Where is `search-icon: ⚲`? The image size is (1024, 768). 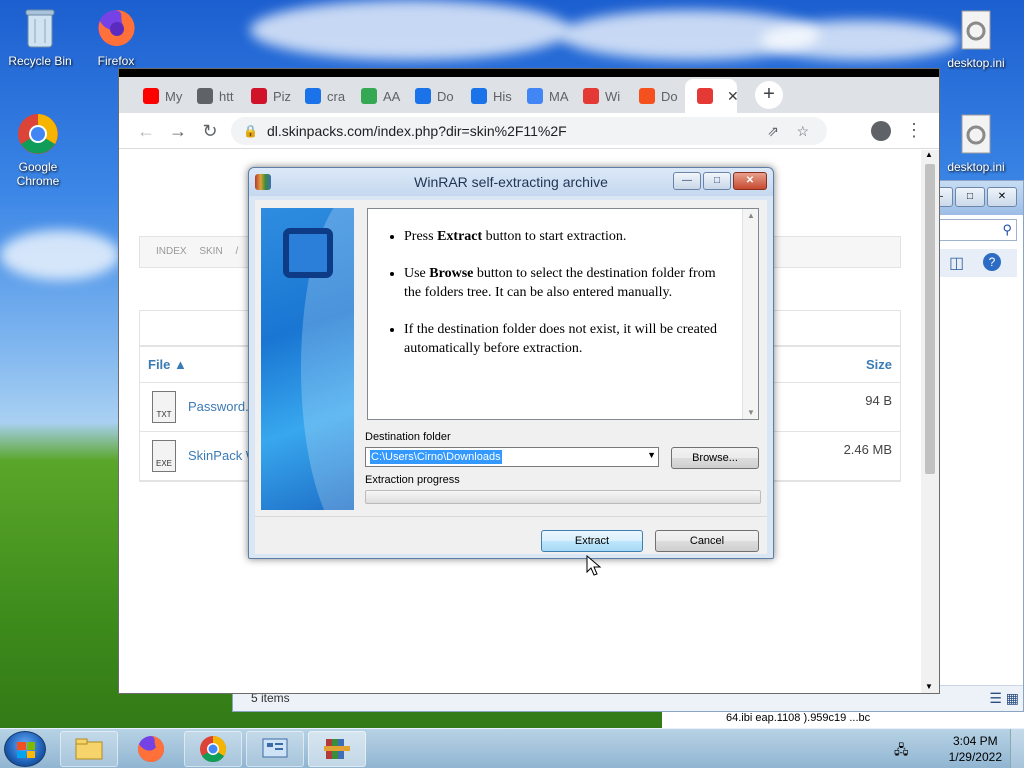 search-icon: ⚲ is located at coordinates (1007, 229).